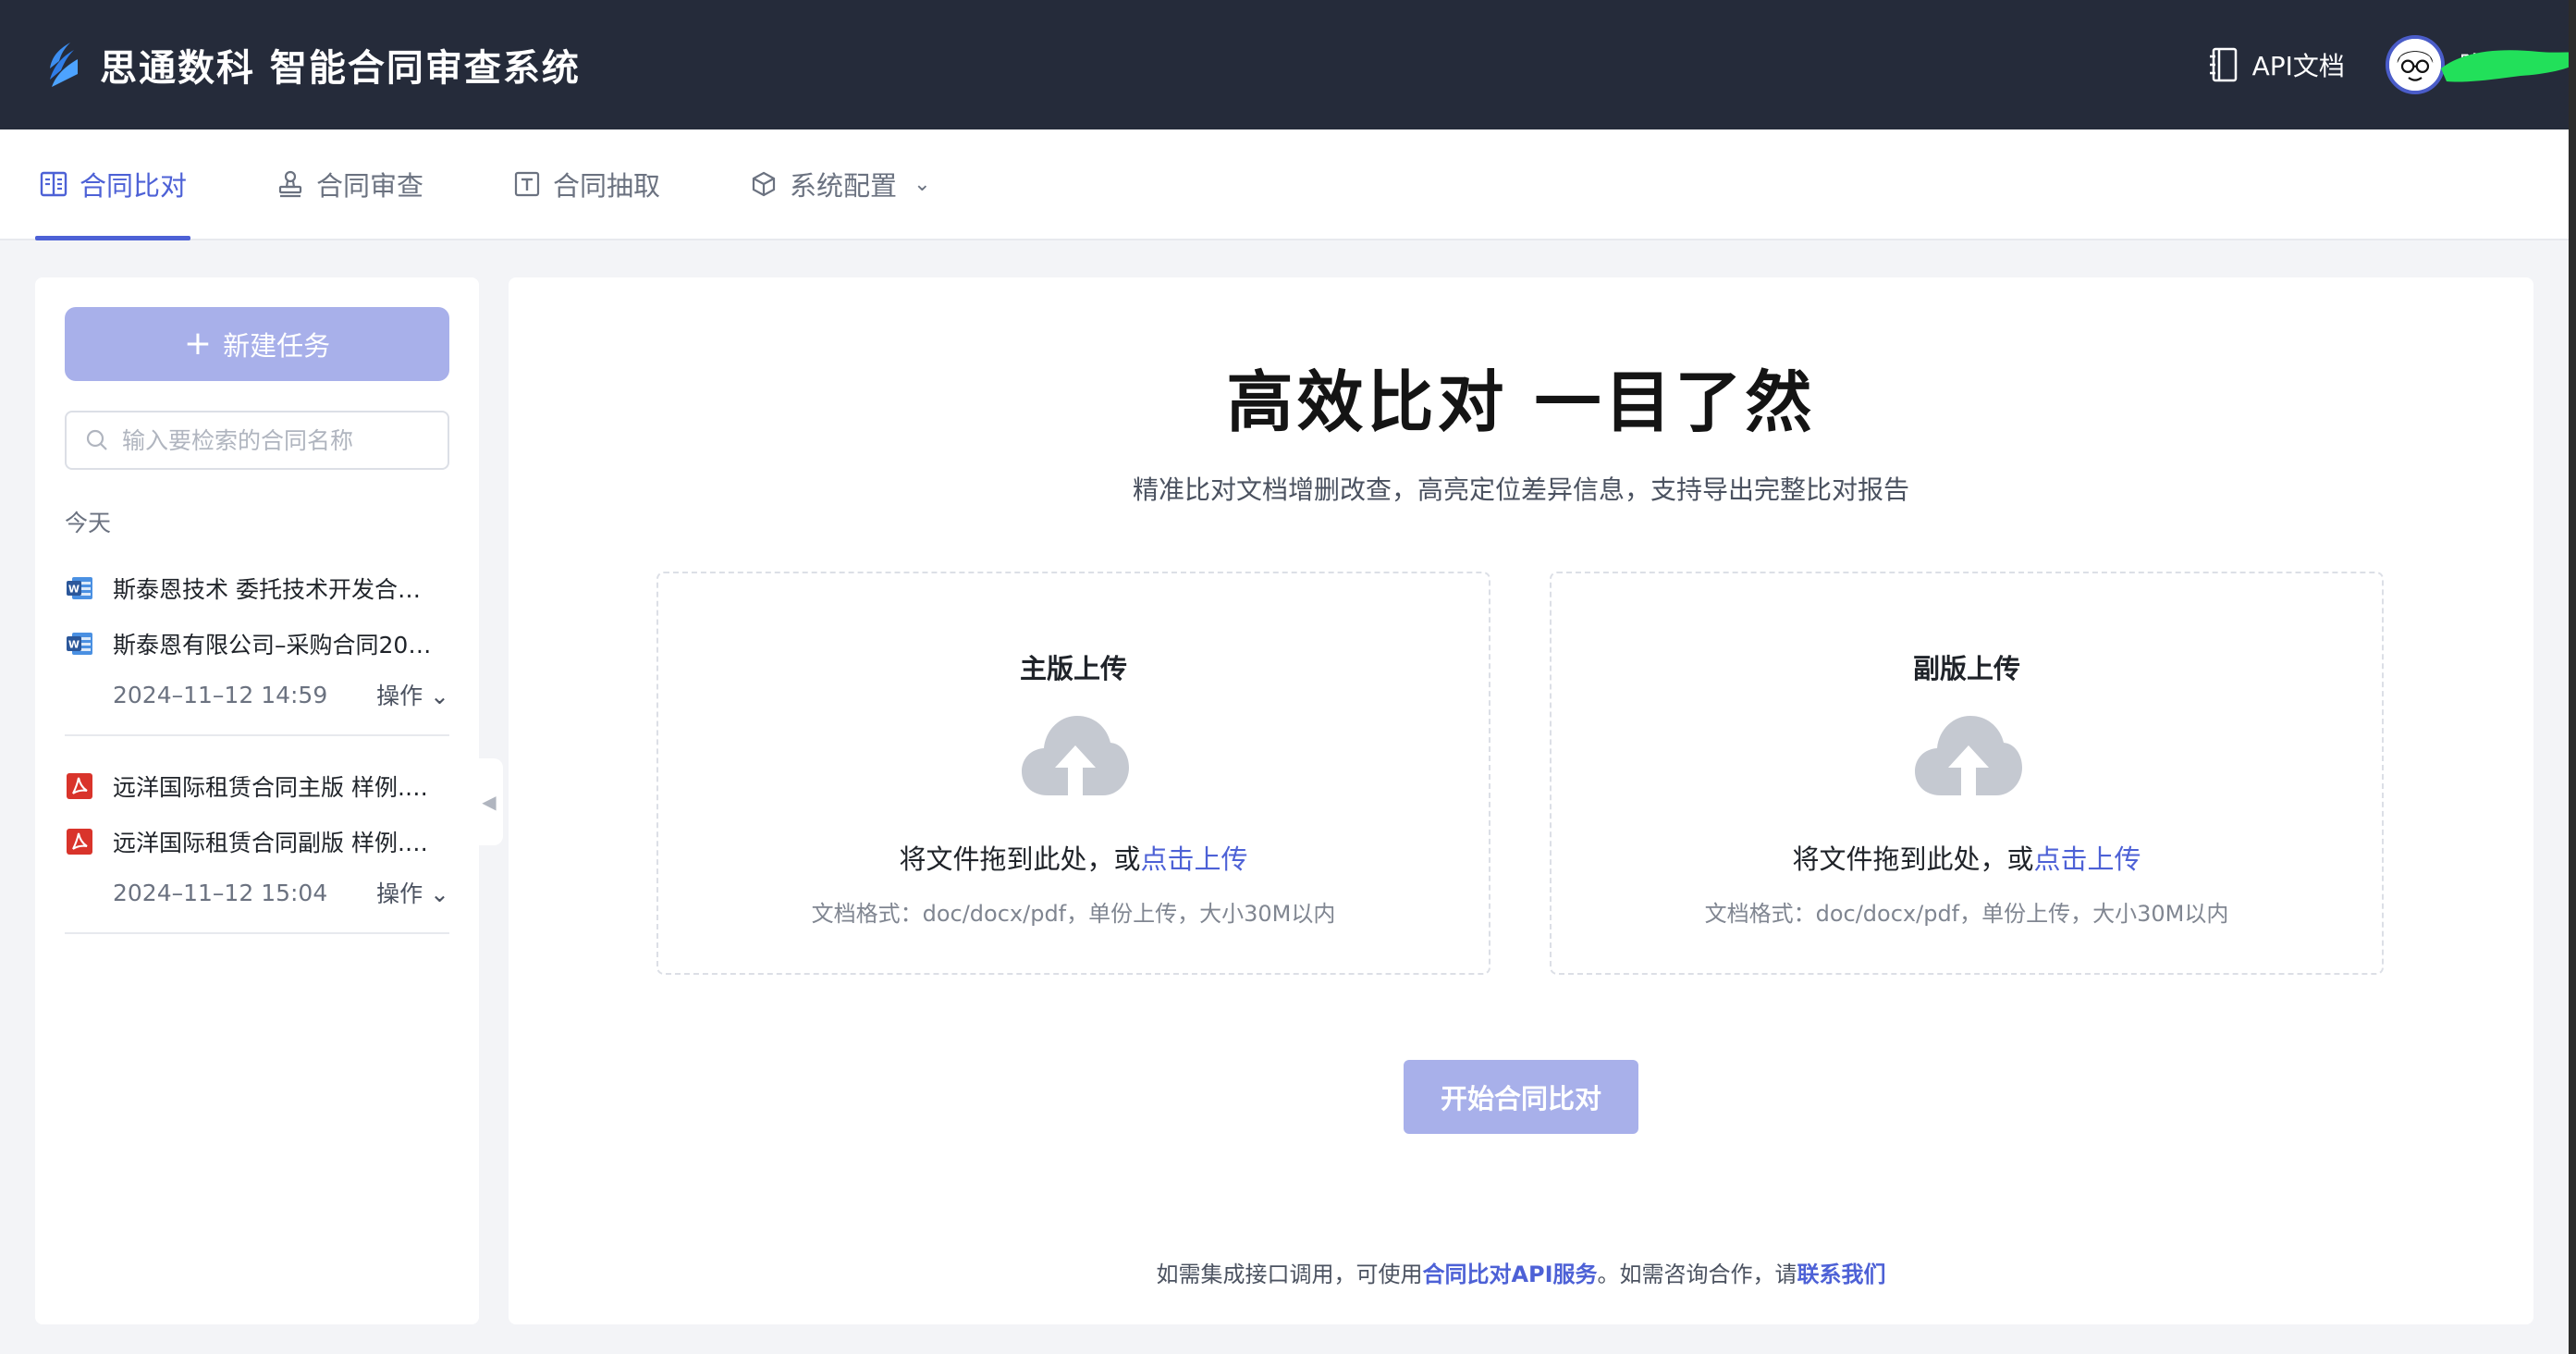 The width and height of the screenshot is (2576, 1354). I want to click on window-edge, so click(2572, 677).